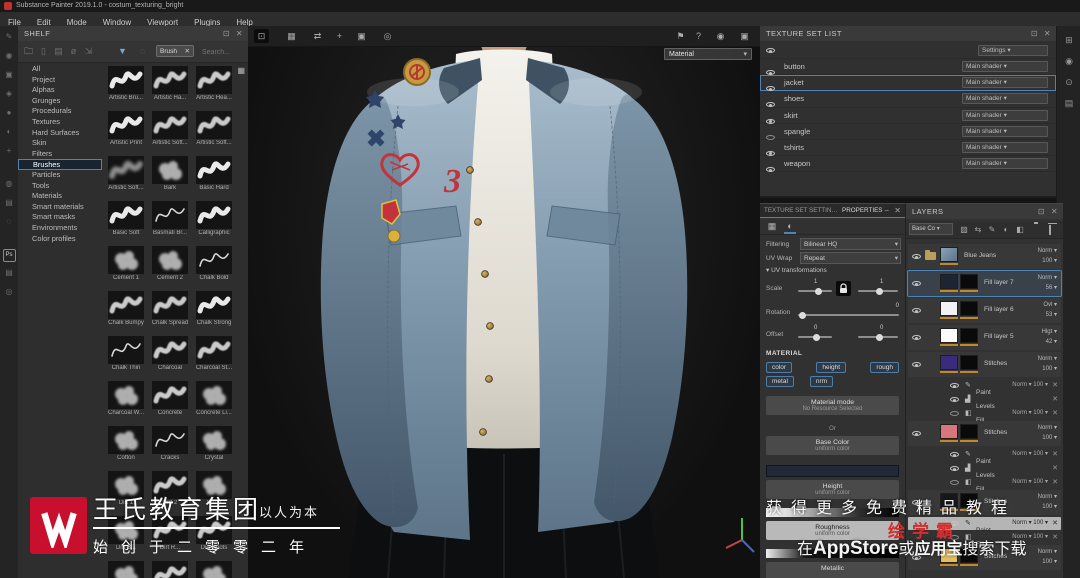 This screenshot has width=1080, height=578. Describe the element at coordinates (60, 217) in the screenshot. I see `sidebar-item-smart-masks: Smart masks` at that location.